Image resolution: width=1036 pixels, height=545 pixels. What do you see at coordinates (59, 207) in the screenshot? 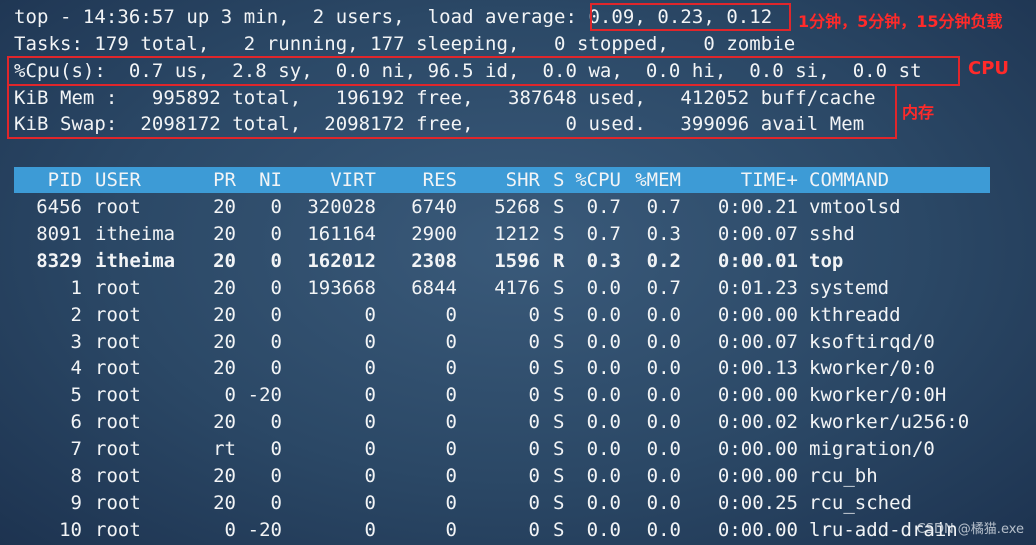
I see `cell-pid: 6456` at bounding box center [59, 207].